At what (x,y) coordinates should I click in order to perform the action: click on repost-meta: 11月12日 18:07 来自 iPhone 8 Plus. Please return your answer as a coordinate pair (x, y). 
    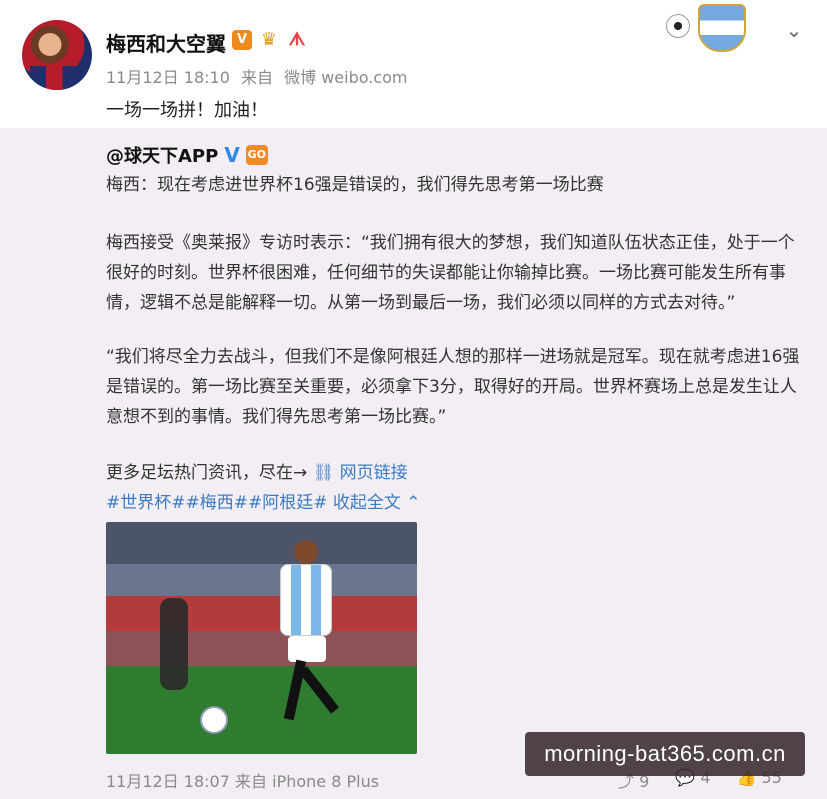
    Looking at the image, I should click on (242, 780).